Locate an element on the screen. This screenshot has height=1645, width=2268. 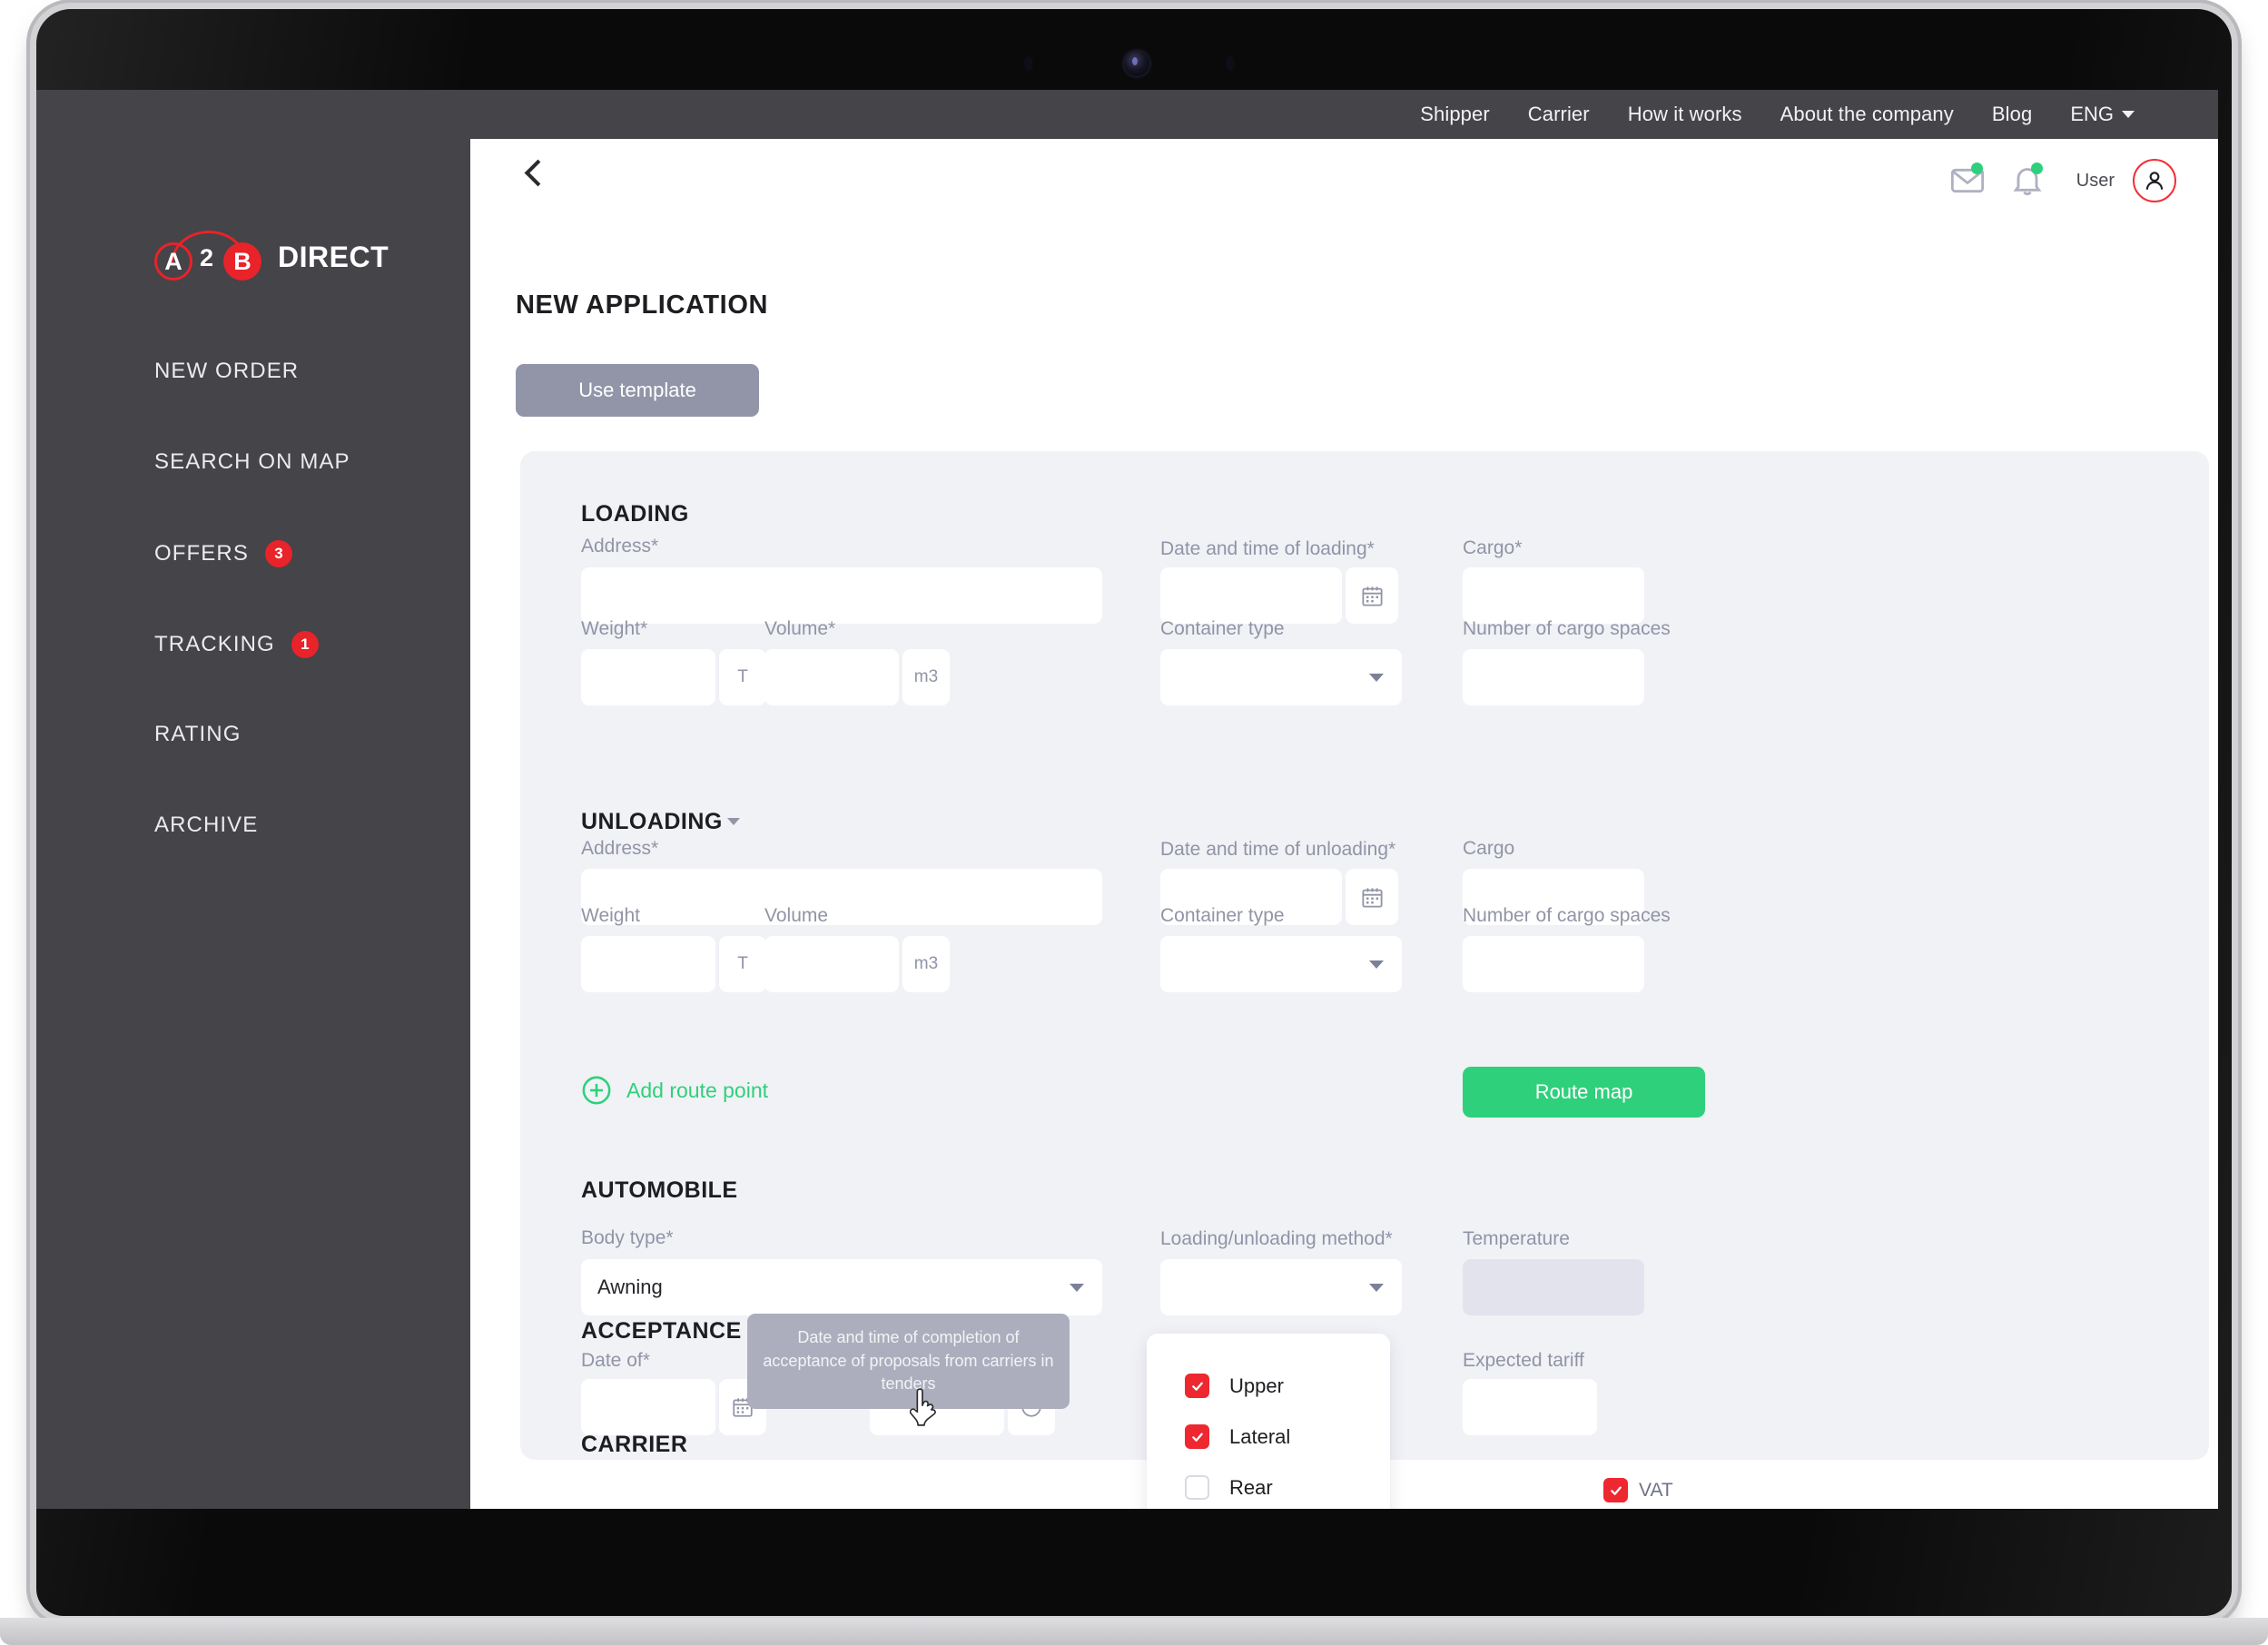
bell-unread-dot is located at coordinates (2037, 168).